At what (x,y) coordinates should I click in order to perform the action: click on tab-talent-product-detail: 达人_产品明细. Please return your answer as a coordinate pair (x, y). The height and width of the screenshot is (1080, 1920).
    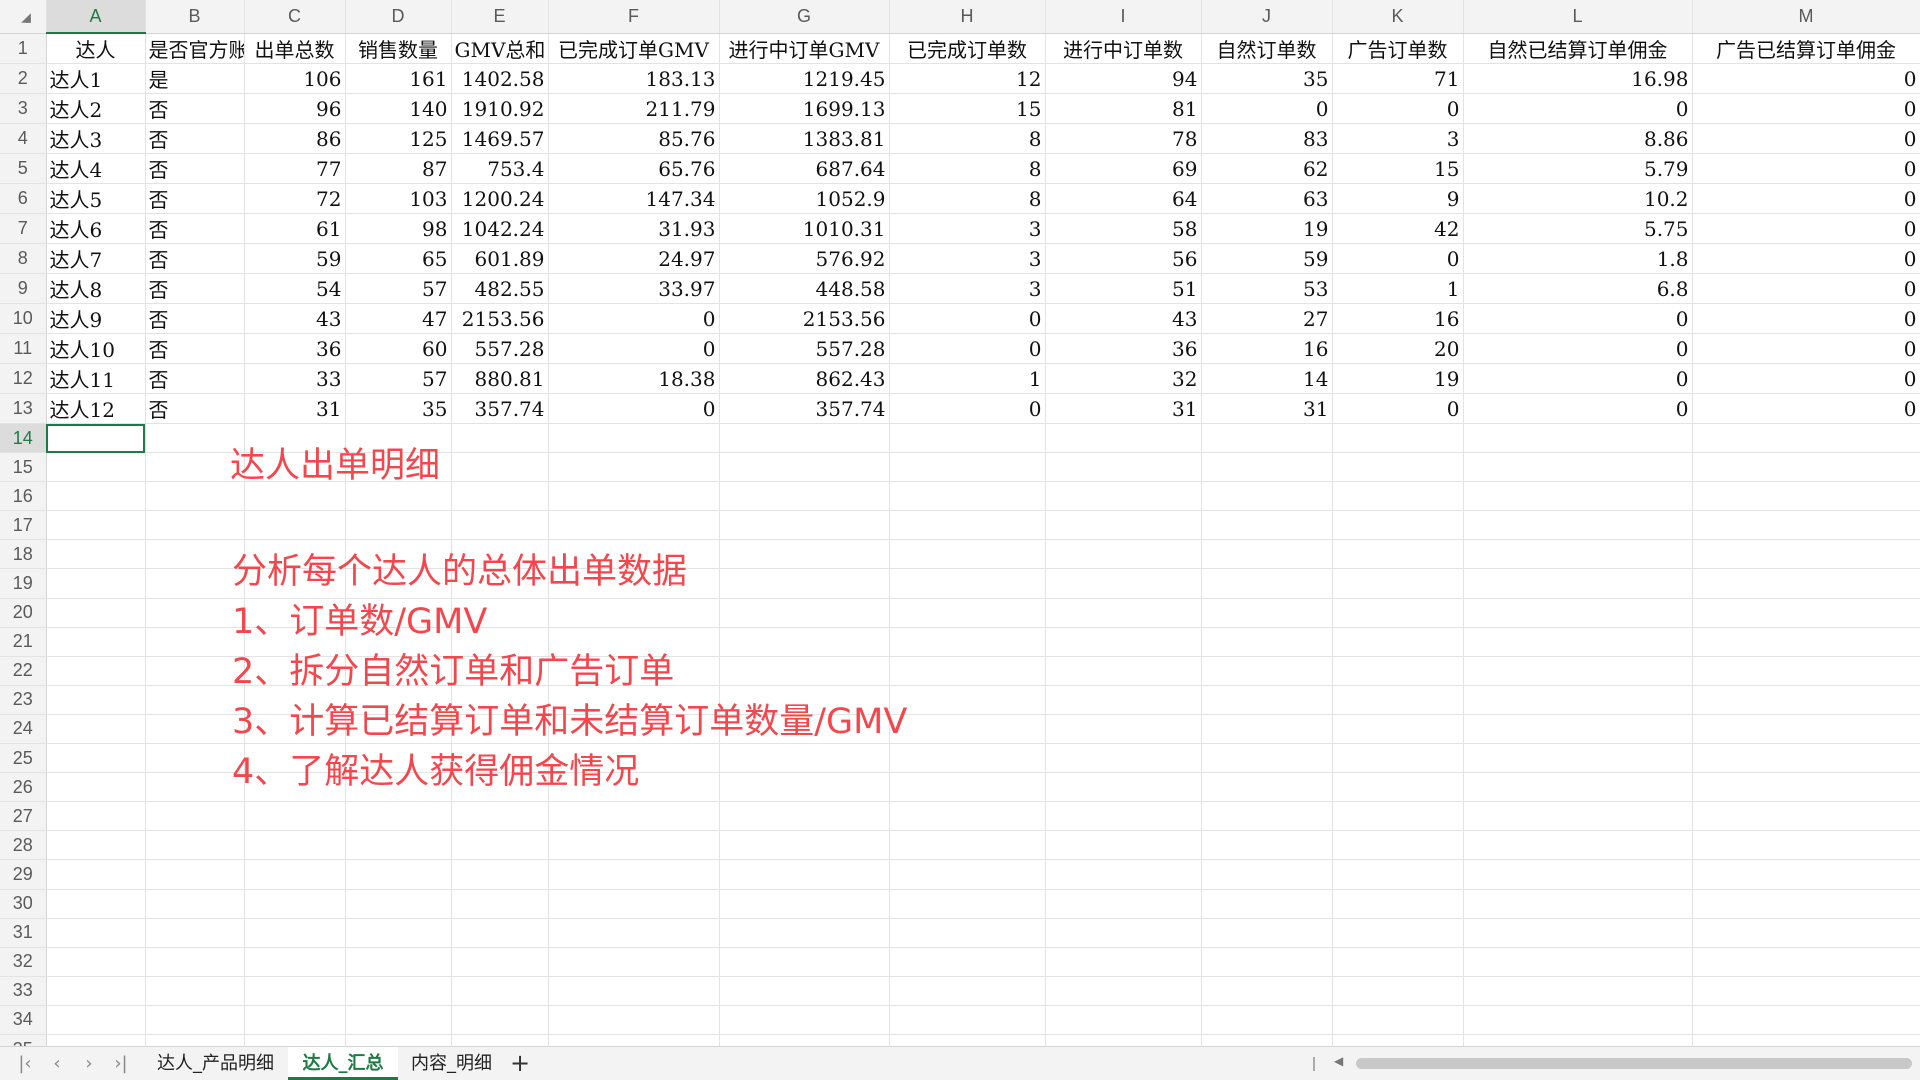
    Looking at the image, I should click on (215, 1063).